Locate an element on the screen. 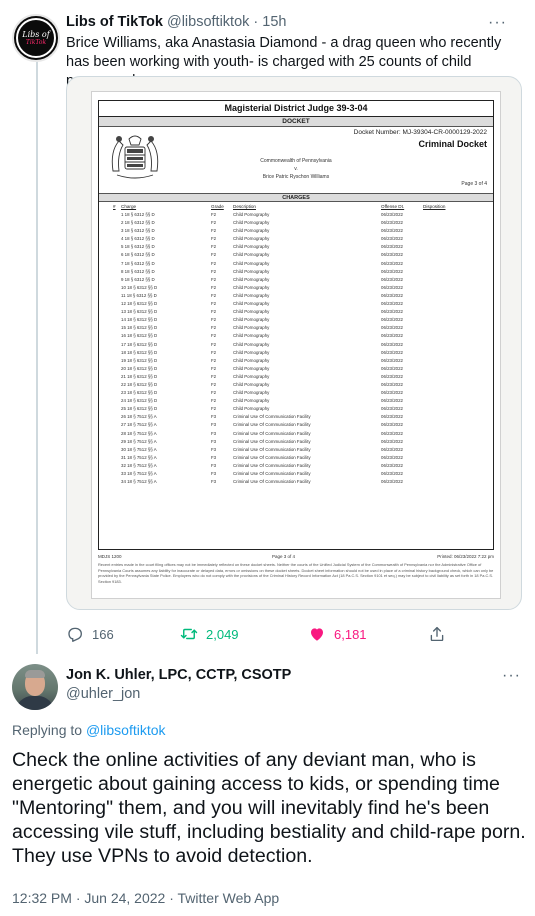 The width and height of the screenshot is (535, 916). author-name: Jon K. Uhler, LPC, CCTP, CSOTP is located at coordinates (178, 675).